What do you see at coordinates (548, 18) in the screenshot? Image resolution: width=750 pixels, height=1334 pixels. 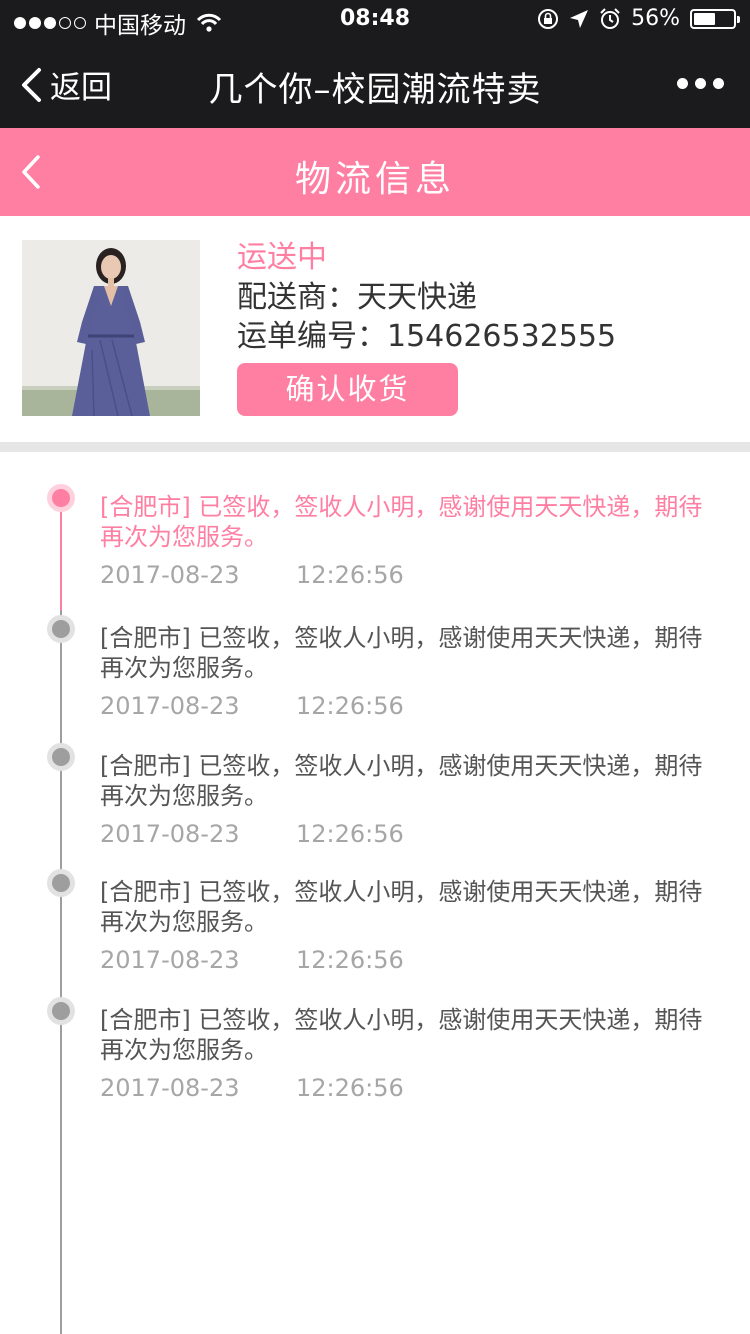 I see `rotation-lock-icon` at bounding box center [548, 18].